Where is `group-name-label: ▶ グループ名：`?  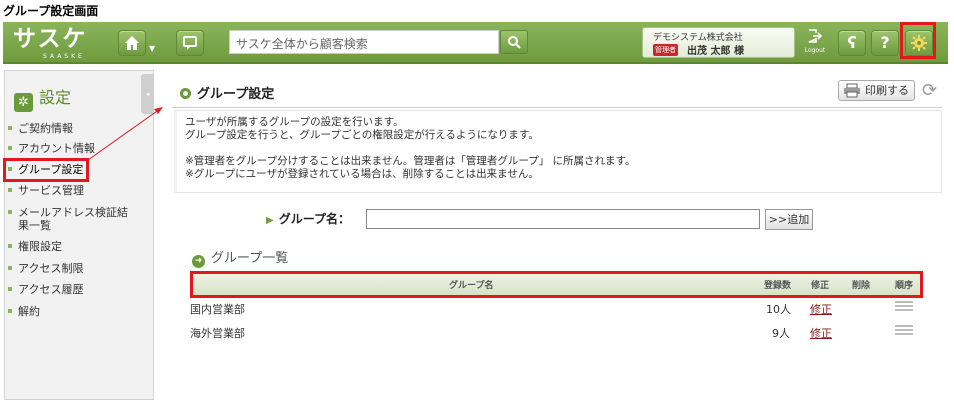
group-name-label: ▶ グループ名： is located at coordinates (308, 219).